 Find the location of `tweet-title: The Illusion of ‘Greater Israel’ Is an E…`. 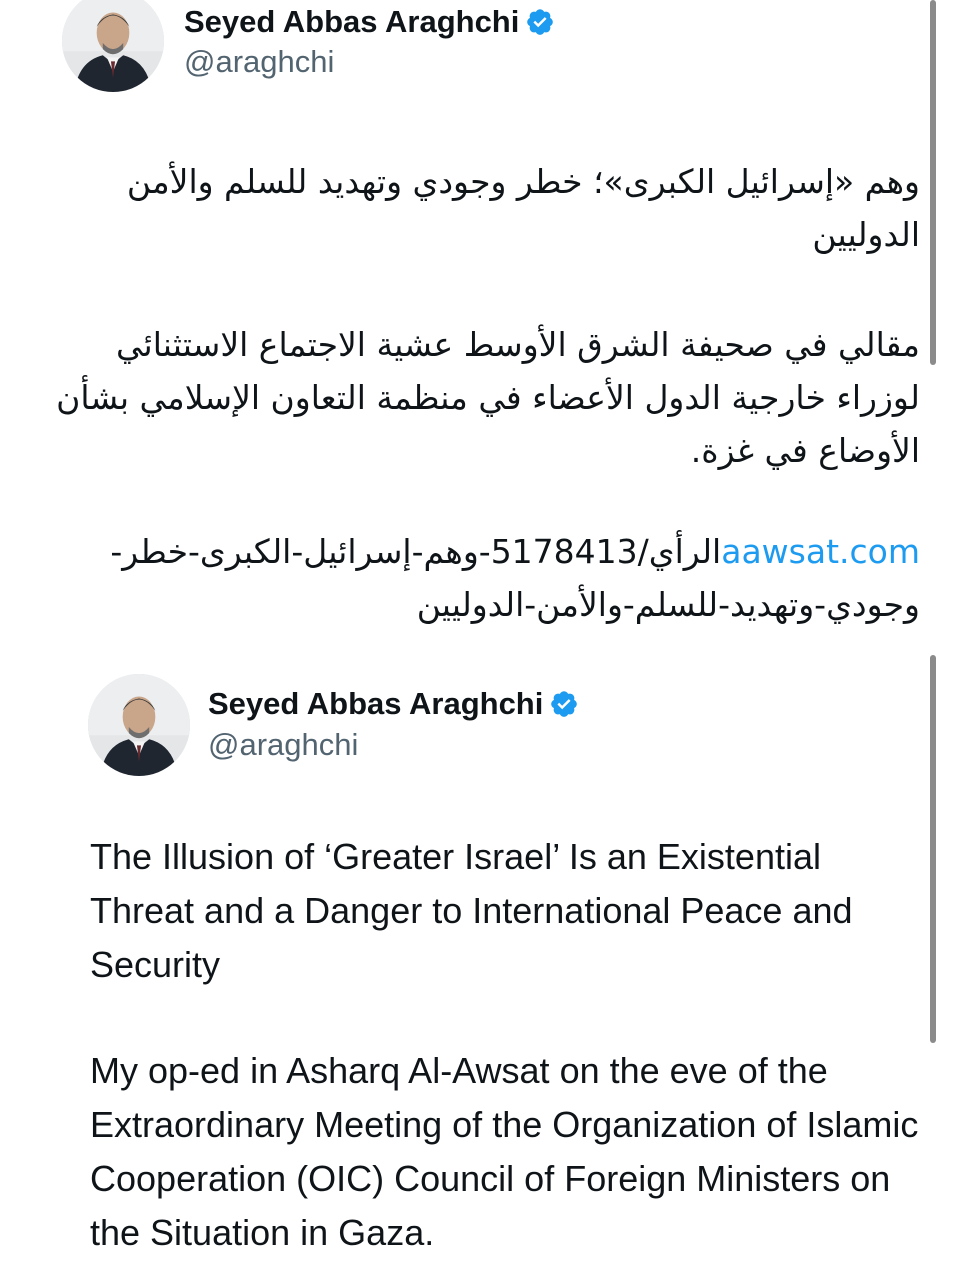

tweet-title: The Illusion of ‘Greater Israel’ Is an E… is located at coordinates (510, 911).